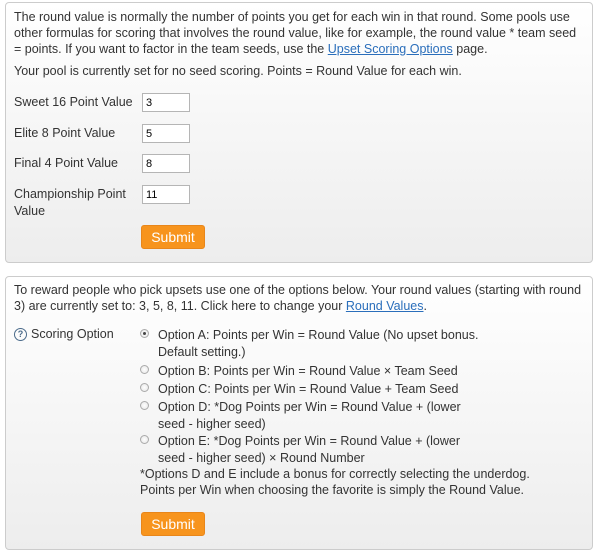  Describe the element at coordinates (70, 202) in the screenshot. I see `championship-label: Championship Point Value` at that location.